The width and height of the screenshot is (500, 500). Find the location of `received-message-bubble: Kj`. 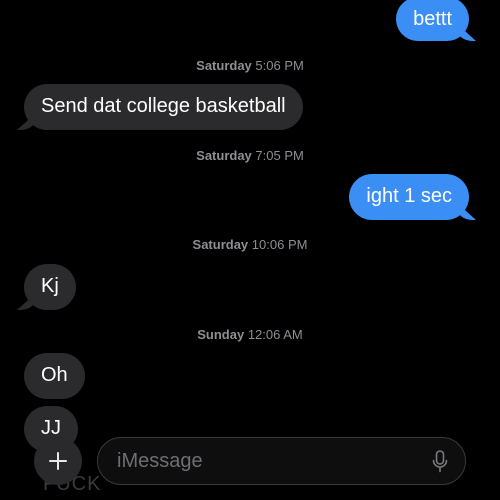

received-message-bubble: Kj is located at coordinates (50, 287).